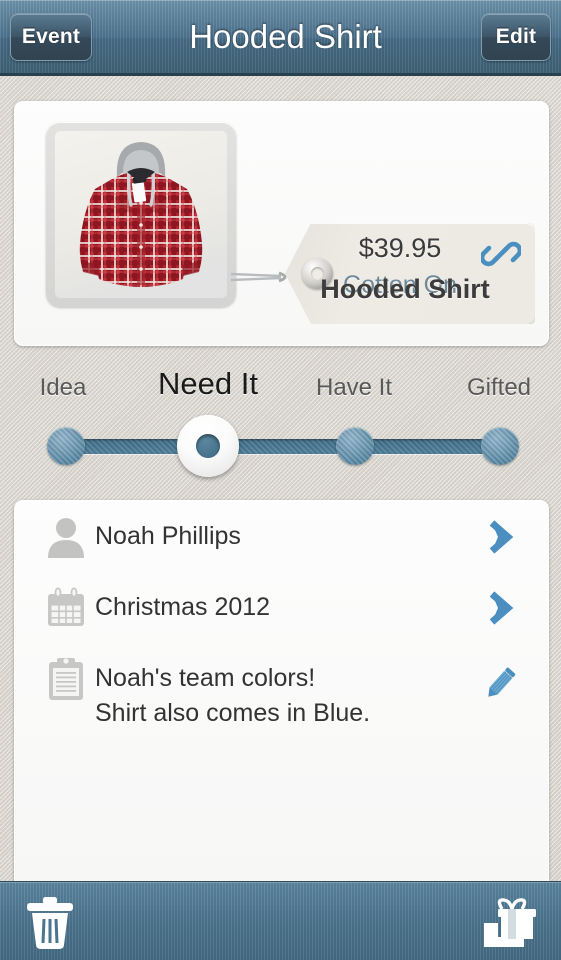 This screenshot has height=960, width=561. Describe the element at coordinates (405, 289) in the screenshot. I see `product-name: Hooded Shirt` at that location.